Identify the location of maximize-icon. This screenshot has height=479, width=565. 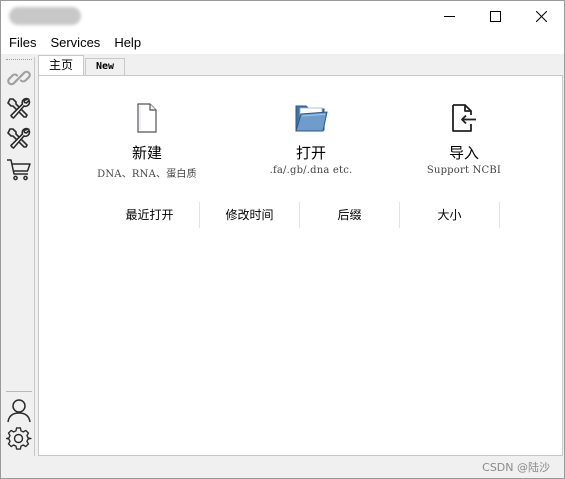
(495, 16).